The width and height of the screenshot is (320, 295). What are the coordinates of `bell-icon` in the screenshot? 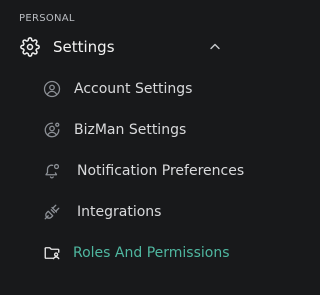 It's located at (52, 171).